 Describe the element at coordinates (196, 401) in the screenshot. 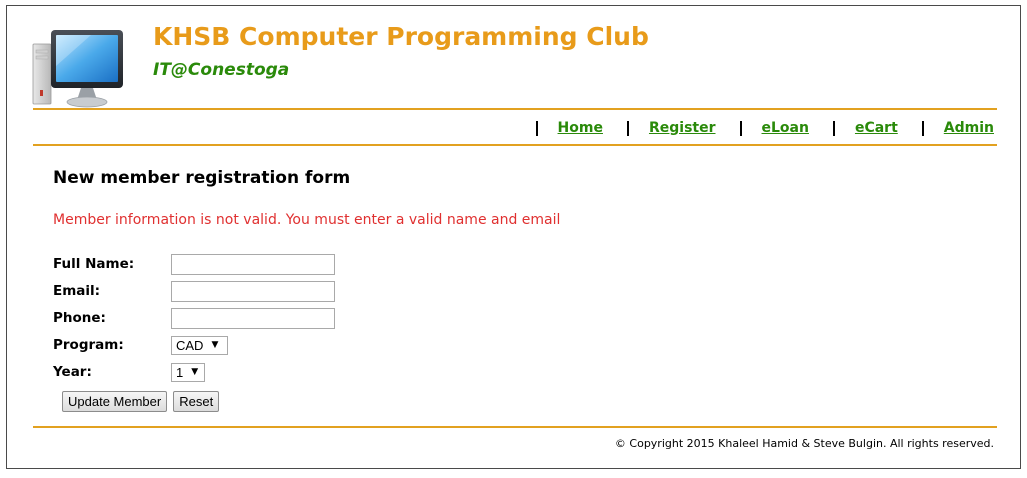

I see `reset-button: Reset` at that location.